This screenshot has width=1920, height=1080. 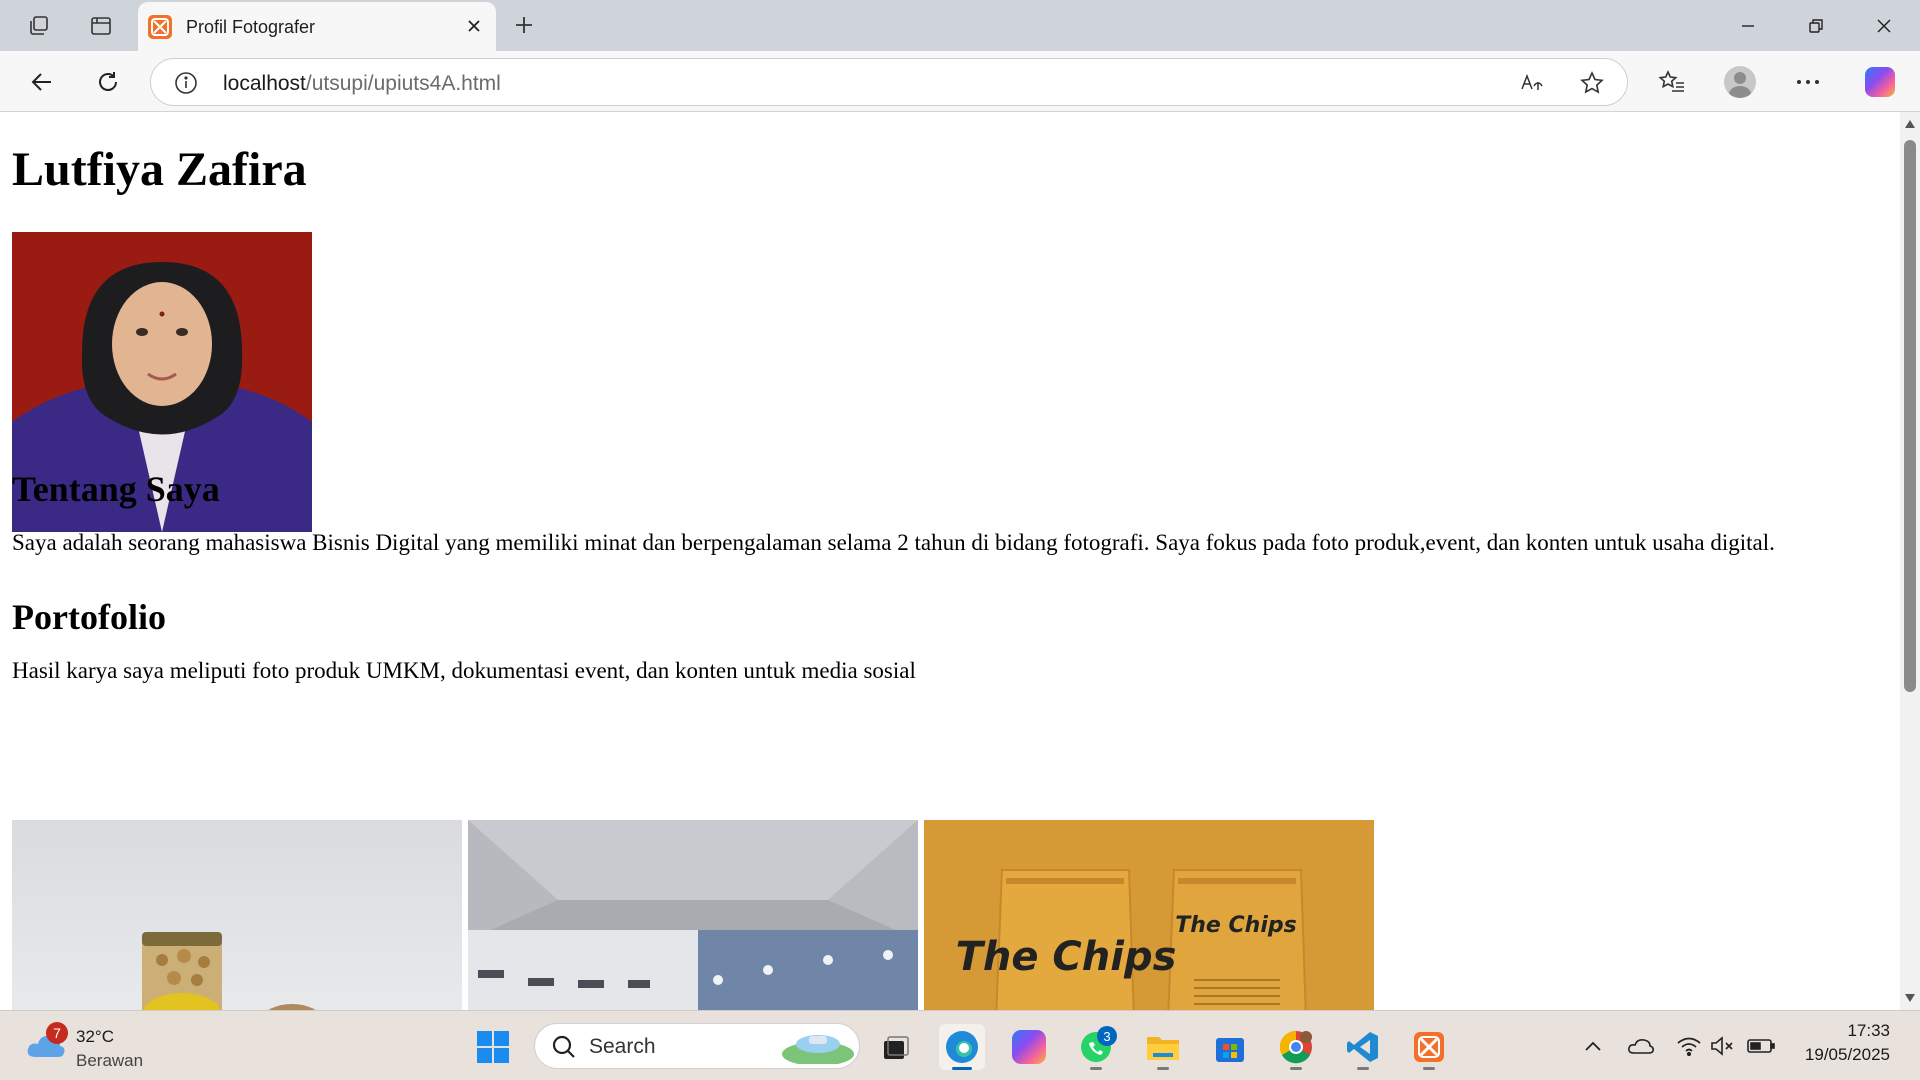 What do you see at coordinates (1641, 1046) in the screenshot?
I see `onedrive-cloud-icon` at bounding box center [1641, 1046].